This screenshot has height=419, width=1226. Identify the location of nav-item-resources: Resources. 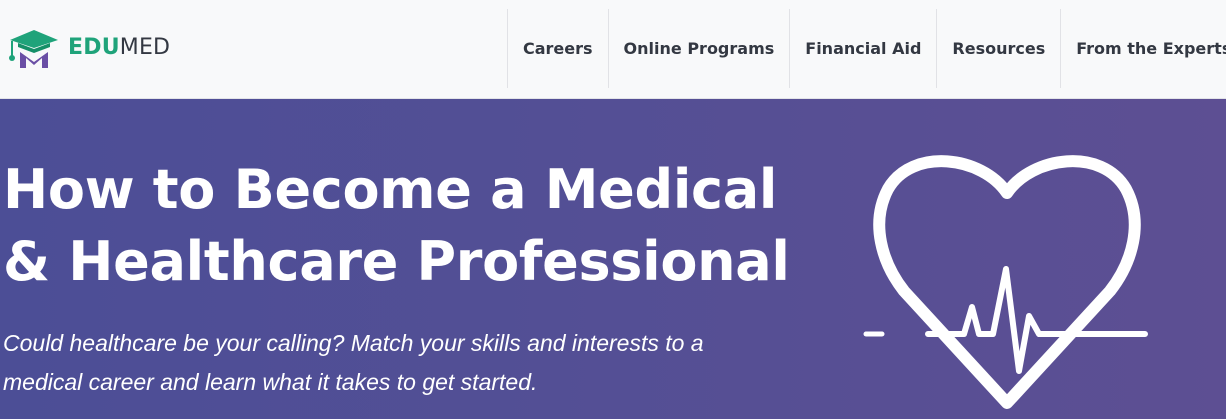
(998, 48).